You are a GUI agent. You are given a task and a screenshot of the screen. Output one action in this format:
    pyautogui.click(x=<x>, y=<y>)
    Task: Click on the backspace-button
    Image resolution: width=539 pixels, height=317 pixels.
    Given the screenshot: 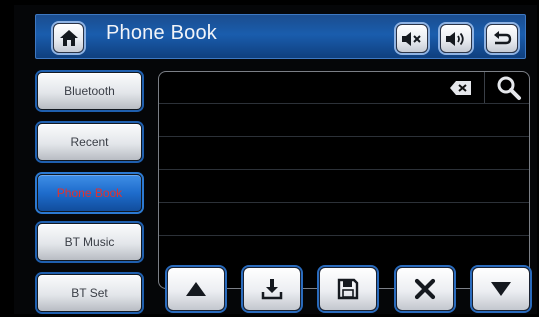 What is the action you would take?
    pyautogui.click(x=461, y=88)
    